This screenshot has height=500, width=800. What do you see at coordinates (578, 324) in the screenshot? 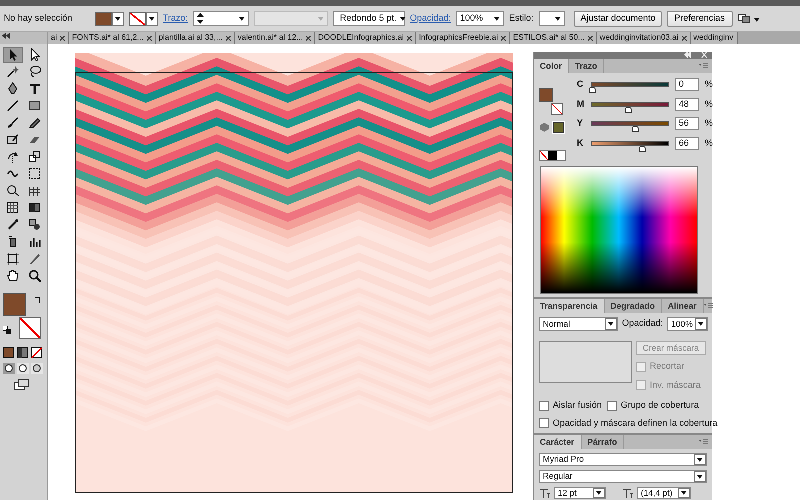
I see `blend-mode-dropdown: Normal` at bounding box center [578, 324].